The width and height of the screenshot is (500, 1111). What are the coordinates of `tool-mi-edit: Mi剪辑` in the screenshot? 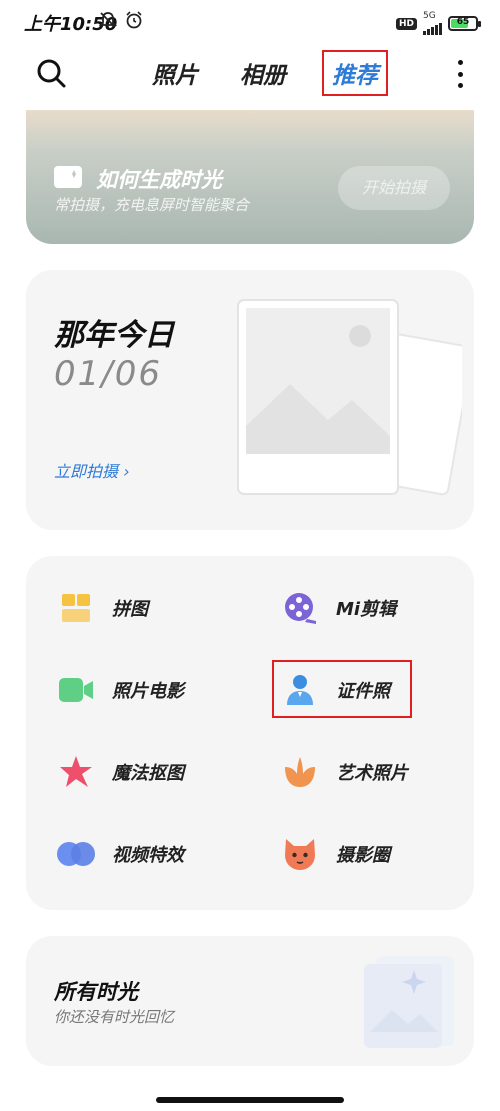 It's located at (375, 608).